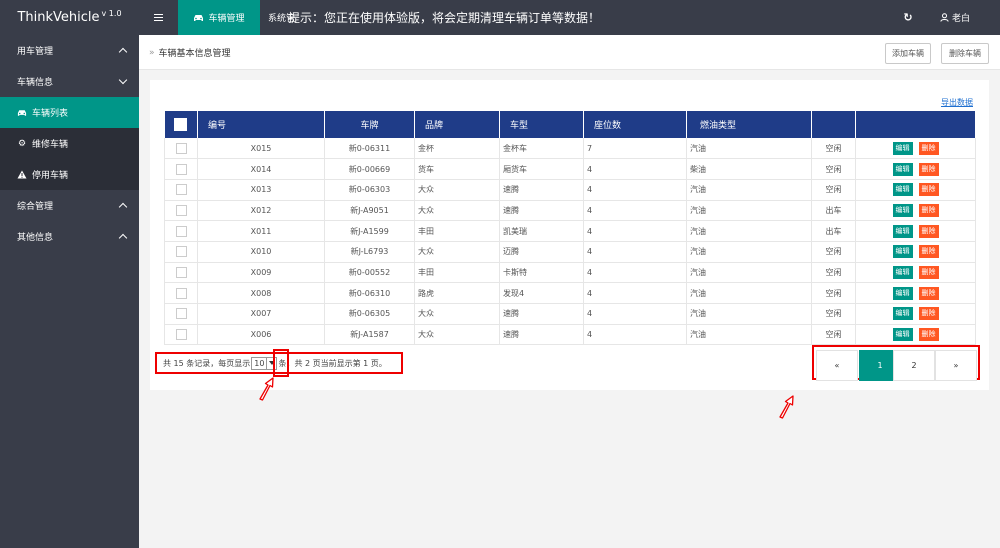 This screenshot has width=1000, height=548. I want to click on refresh-button: ↻, so click(908, 17).